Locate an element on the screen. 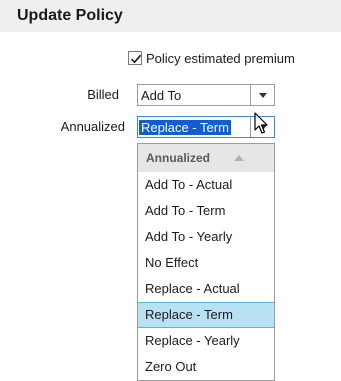 This screenshot has width=341, height=381. billed-value: Add To is located at coordinates (161, 95).